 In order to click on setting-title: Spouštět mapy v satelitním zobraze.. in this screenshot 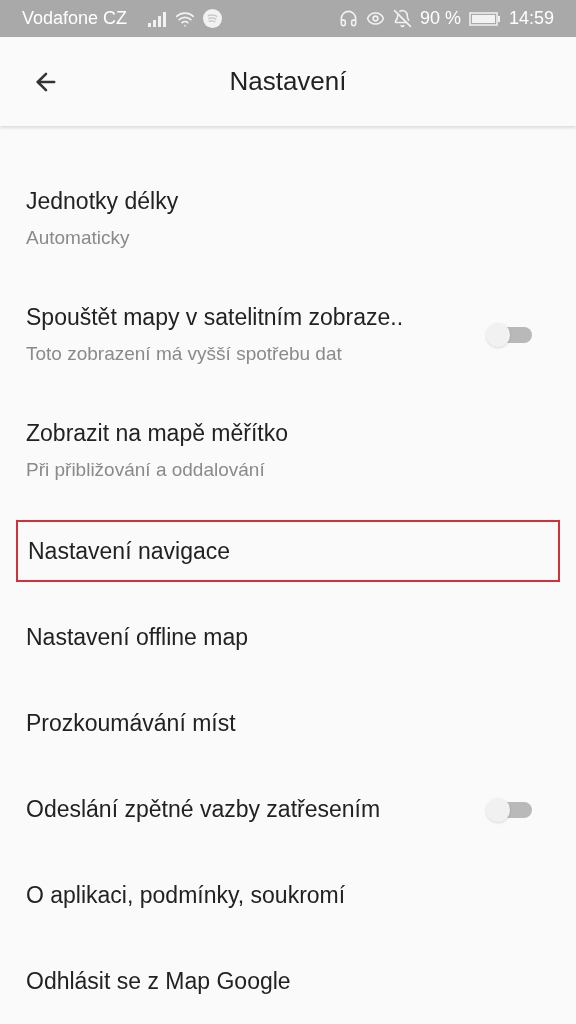, I will do `click(215, 317)`.